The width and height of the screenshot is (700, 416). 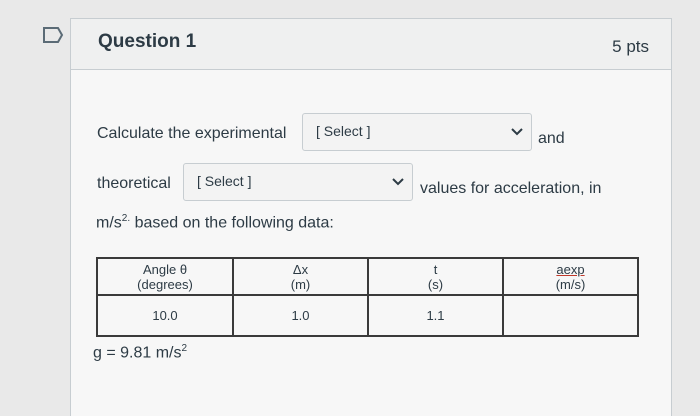 What do you see at coordinates (435, 284) in the screenshot?
I see `header-t-unit: (s)` at bounding box center [435, 284].